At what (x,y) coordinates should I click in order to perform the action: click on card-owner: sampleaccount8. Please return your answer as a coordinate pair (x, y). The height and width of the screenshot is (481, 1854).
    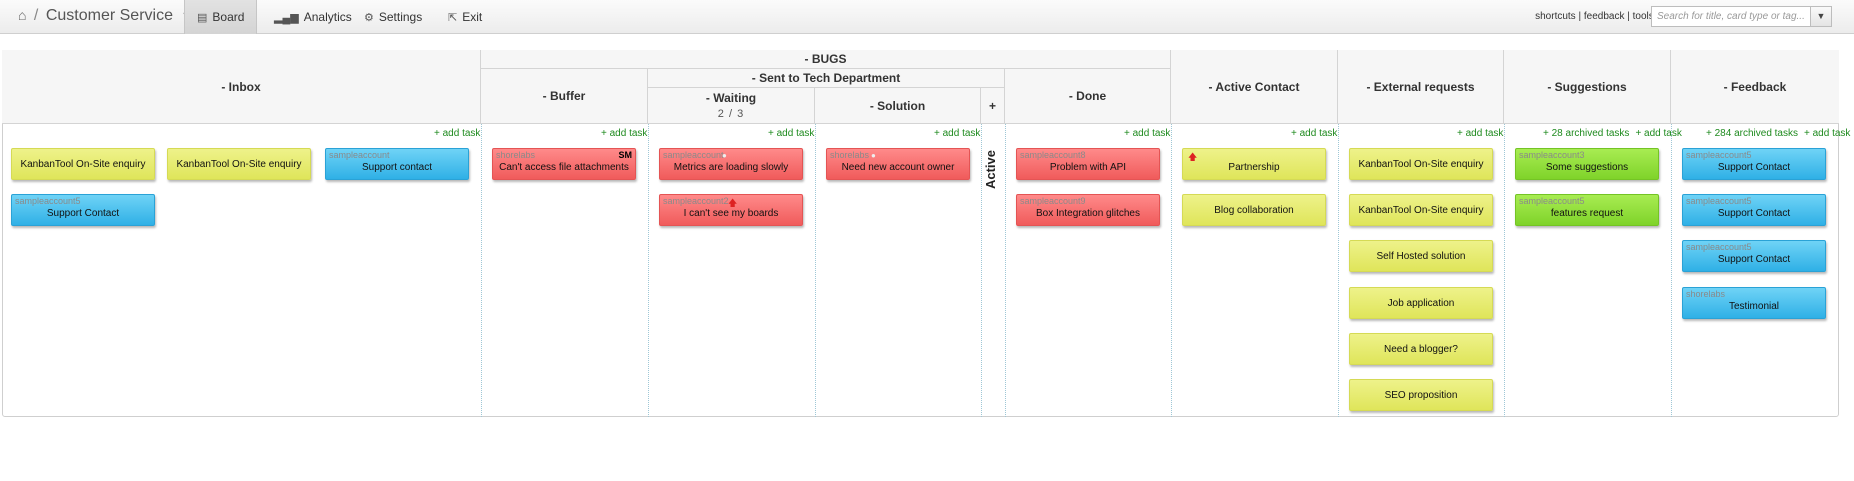
    Looking at the image, I should click on (1053, 155).